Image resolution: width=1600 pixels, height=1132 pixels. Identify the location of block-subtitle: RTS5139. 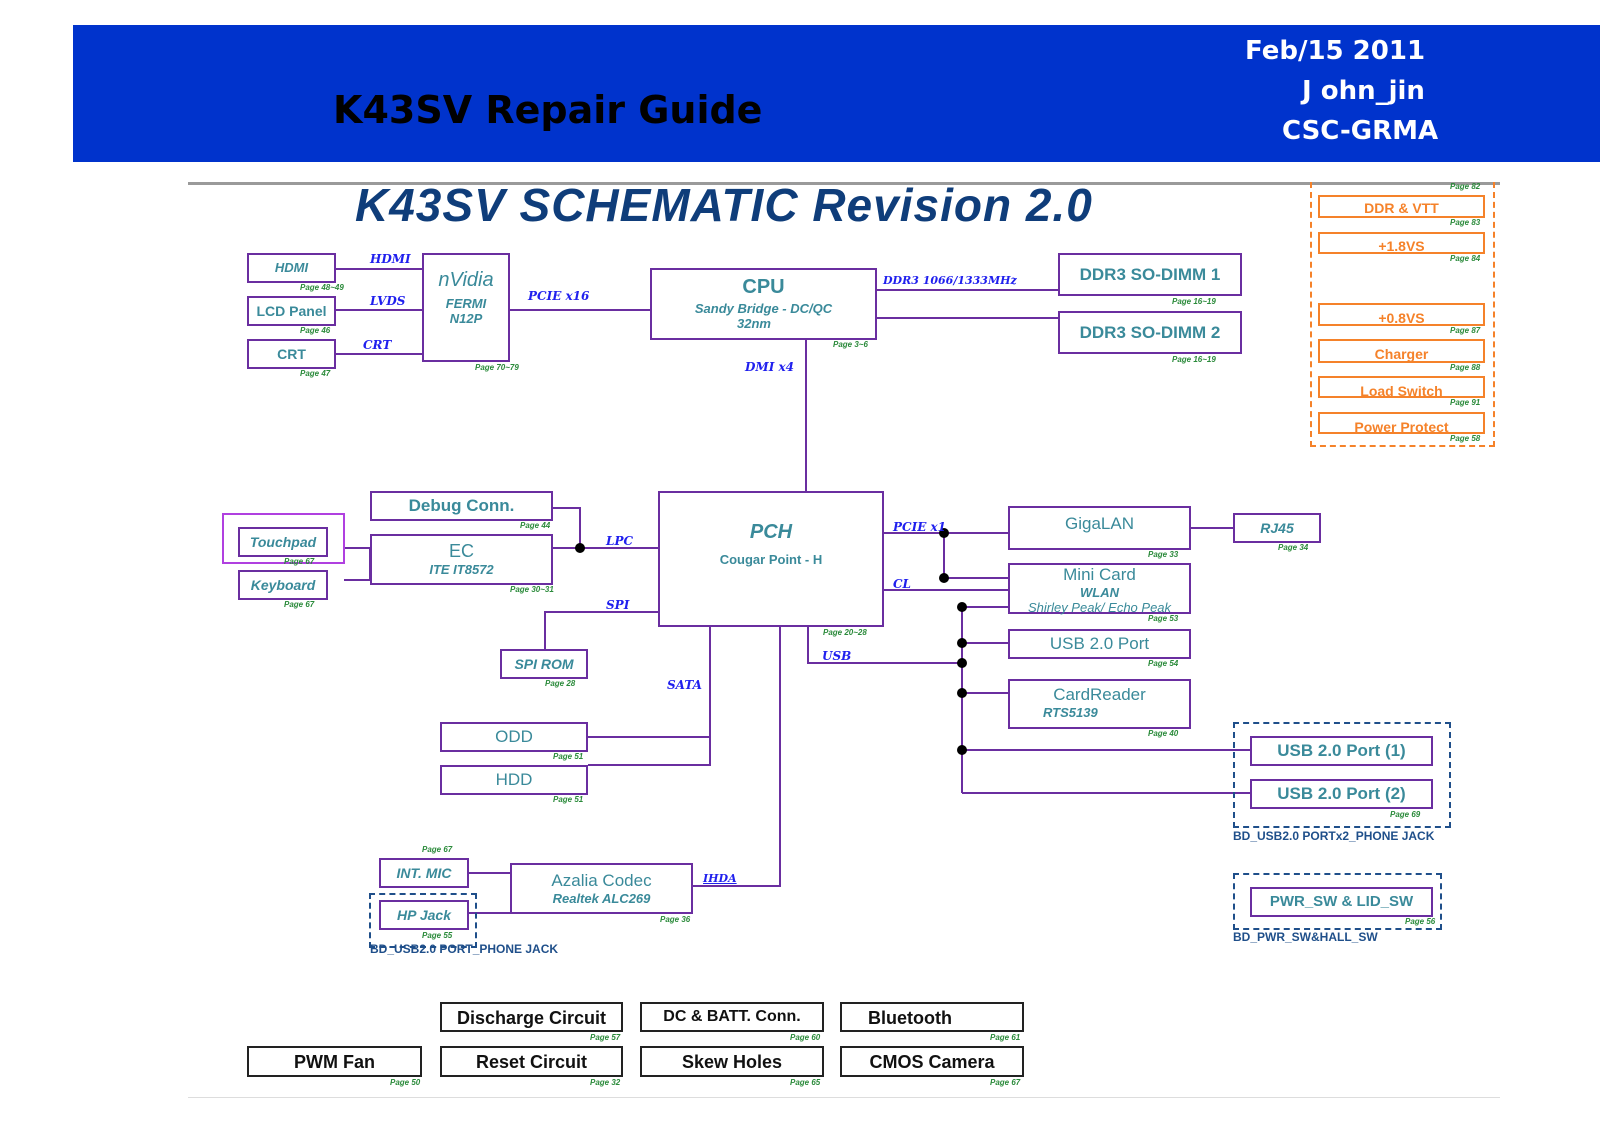
(1070, 712).